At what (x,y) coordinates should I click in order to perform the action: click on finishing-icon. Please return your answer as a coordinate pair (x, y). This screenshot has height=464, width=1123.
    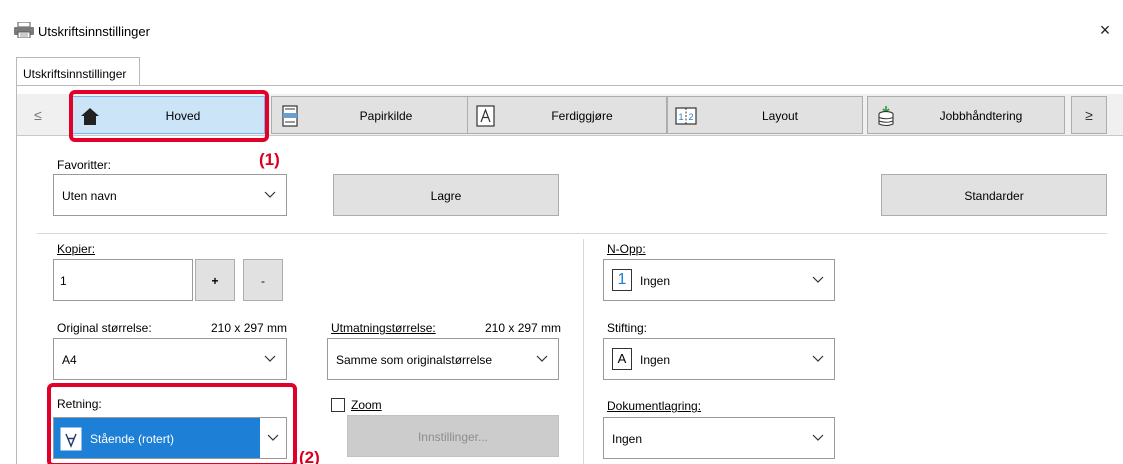
    Looking at the image, I should click on (485, 116).